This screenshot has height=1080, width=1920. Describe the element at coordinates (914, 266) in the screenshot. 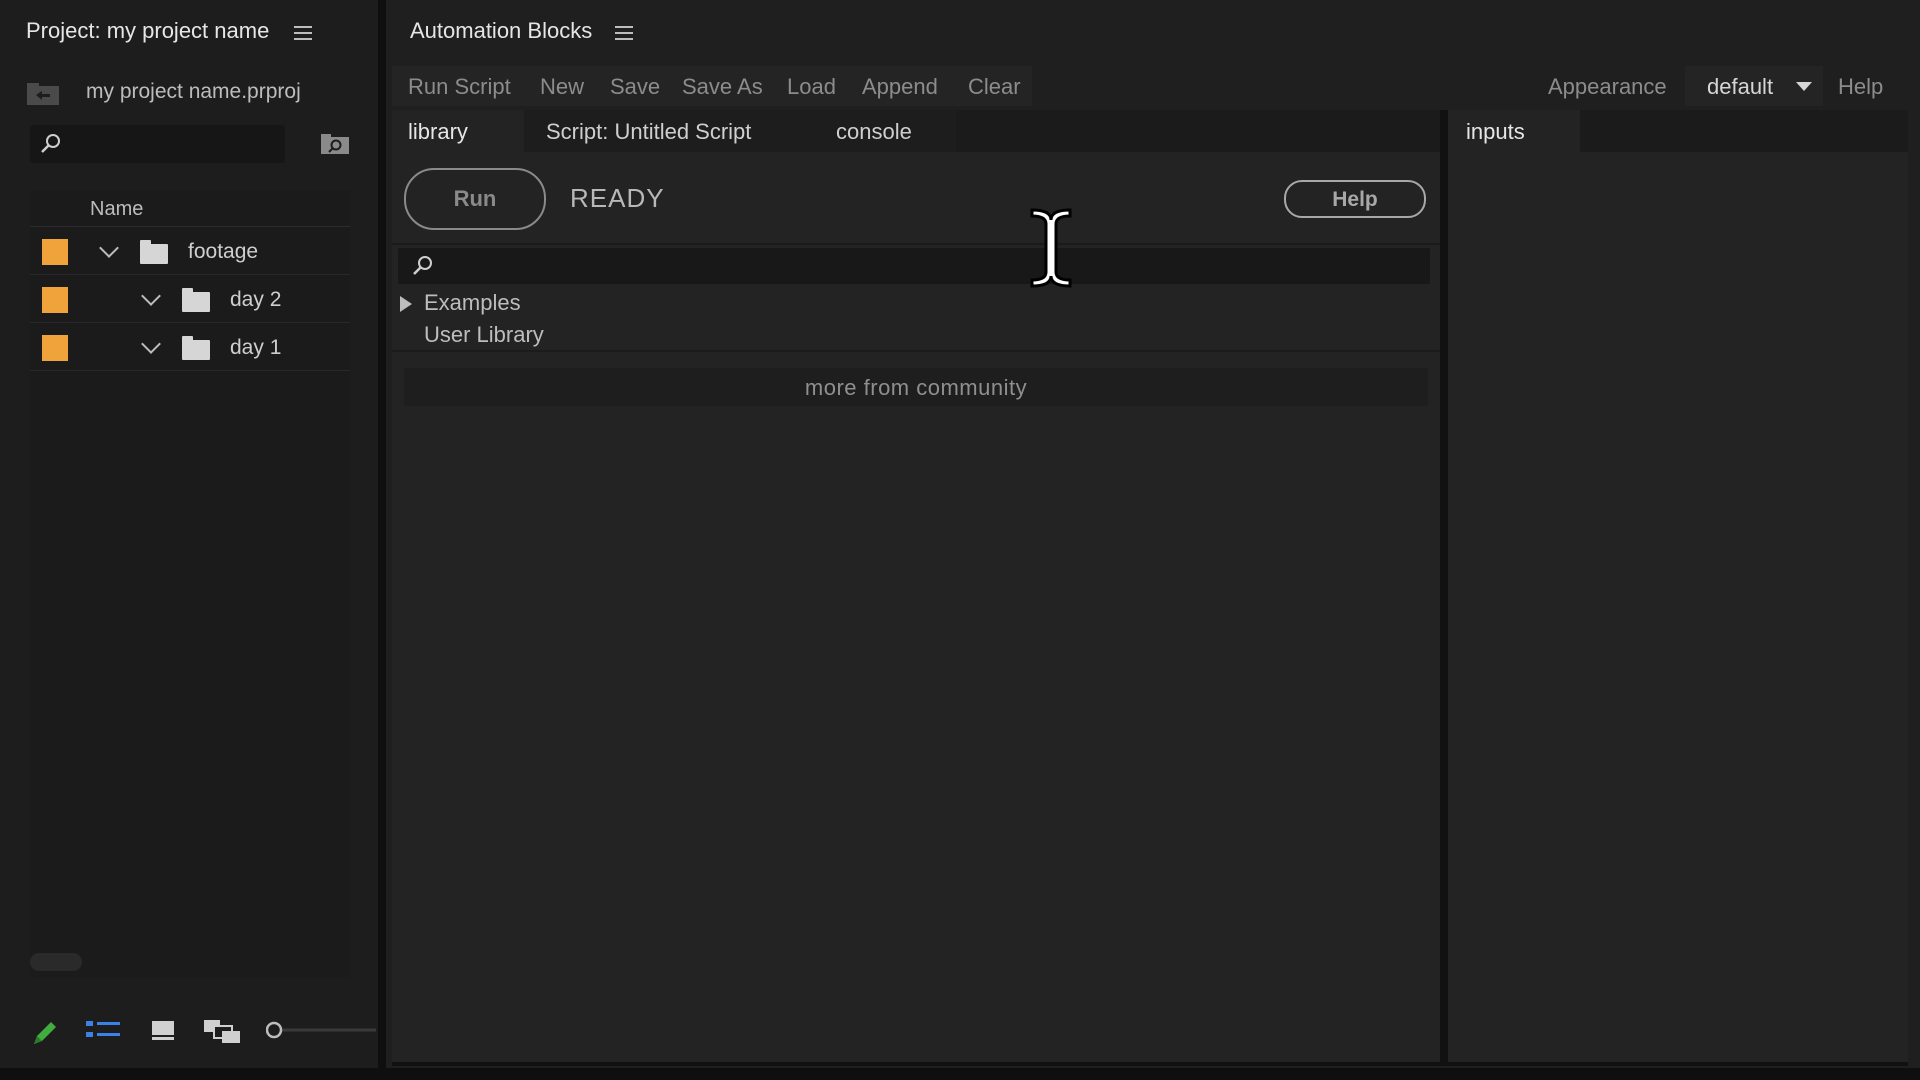

I see `library-search-input` at that location.